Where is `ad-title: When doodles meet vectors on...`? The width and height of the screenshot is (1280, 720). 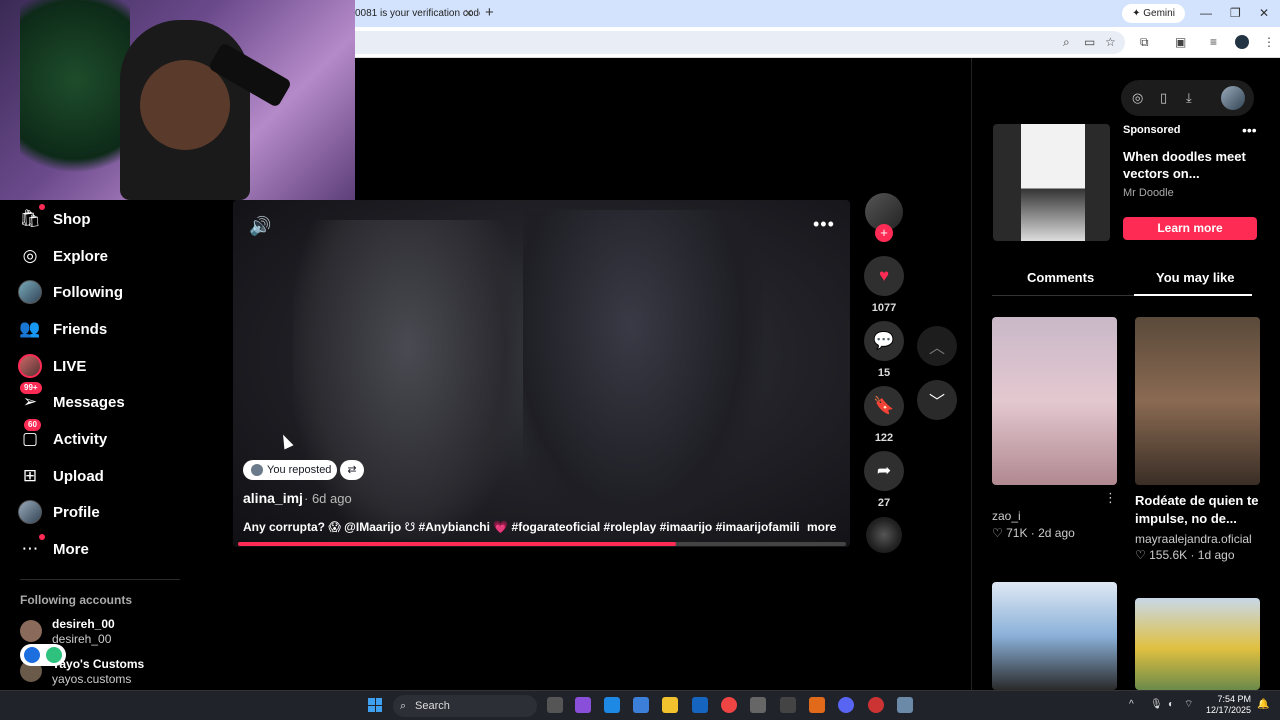
ad-title: When doodles meet vectors on... is located at coordinates (1188, 165).